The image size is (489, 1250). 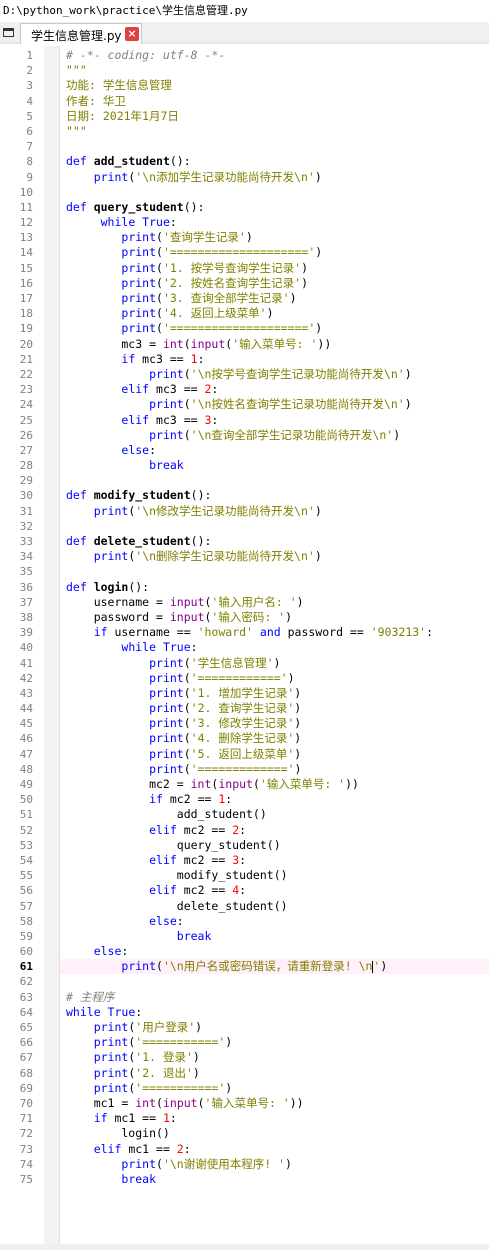 I want to click on document-list-icon, so click(x=8, y=32).